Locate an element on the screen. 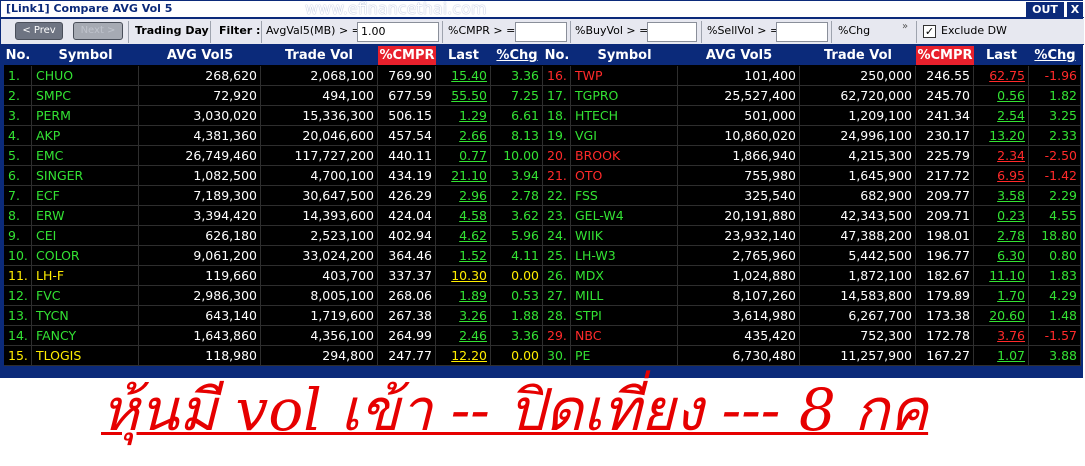  cell-no: 9. is located at coordinates (18, 236).